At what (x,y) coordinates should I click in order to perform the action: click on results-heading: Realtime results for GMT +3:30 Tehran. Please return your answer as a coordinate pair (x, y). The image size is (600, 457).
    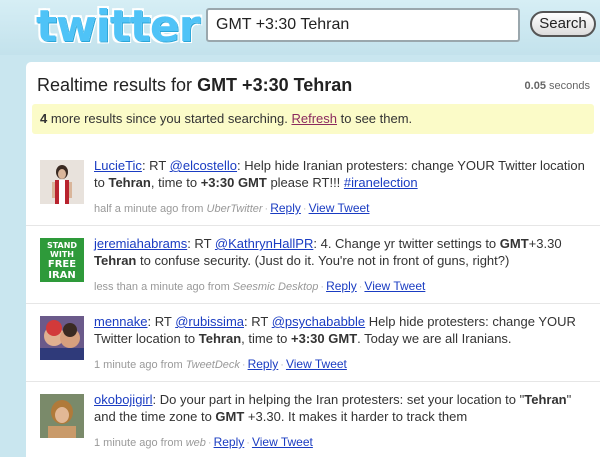
    Looking at the image, I should click on (194, 85).